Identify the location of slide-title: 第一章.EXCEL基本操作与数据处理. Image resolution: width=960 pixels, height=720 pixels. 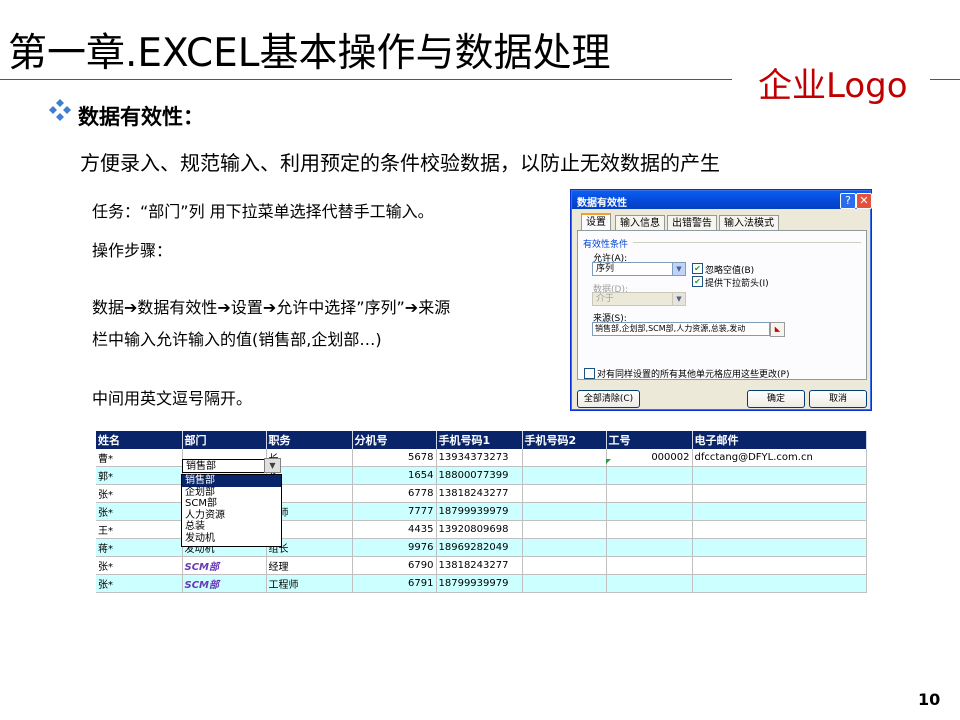
(309, 53).